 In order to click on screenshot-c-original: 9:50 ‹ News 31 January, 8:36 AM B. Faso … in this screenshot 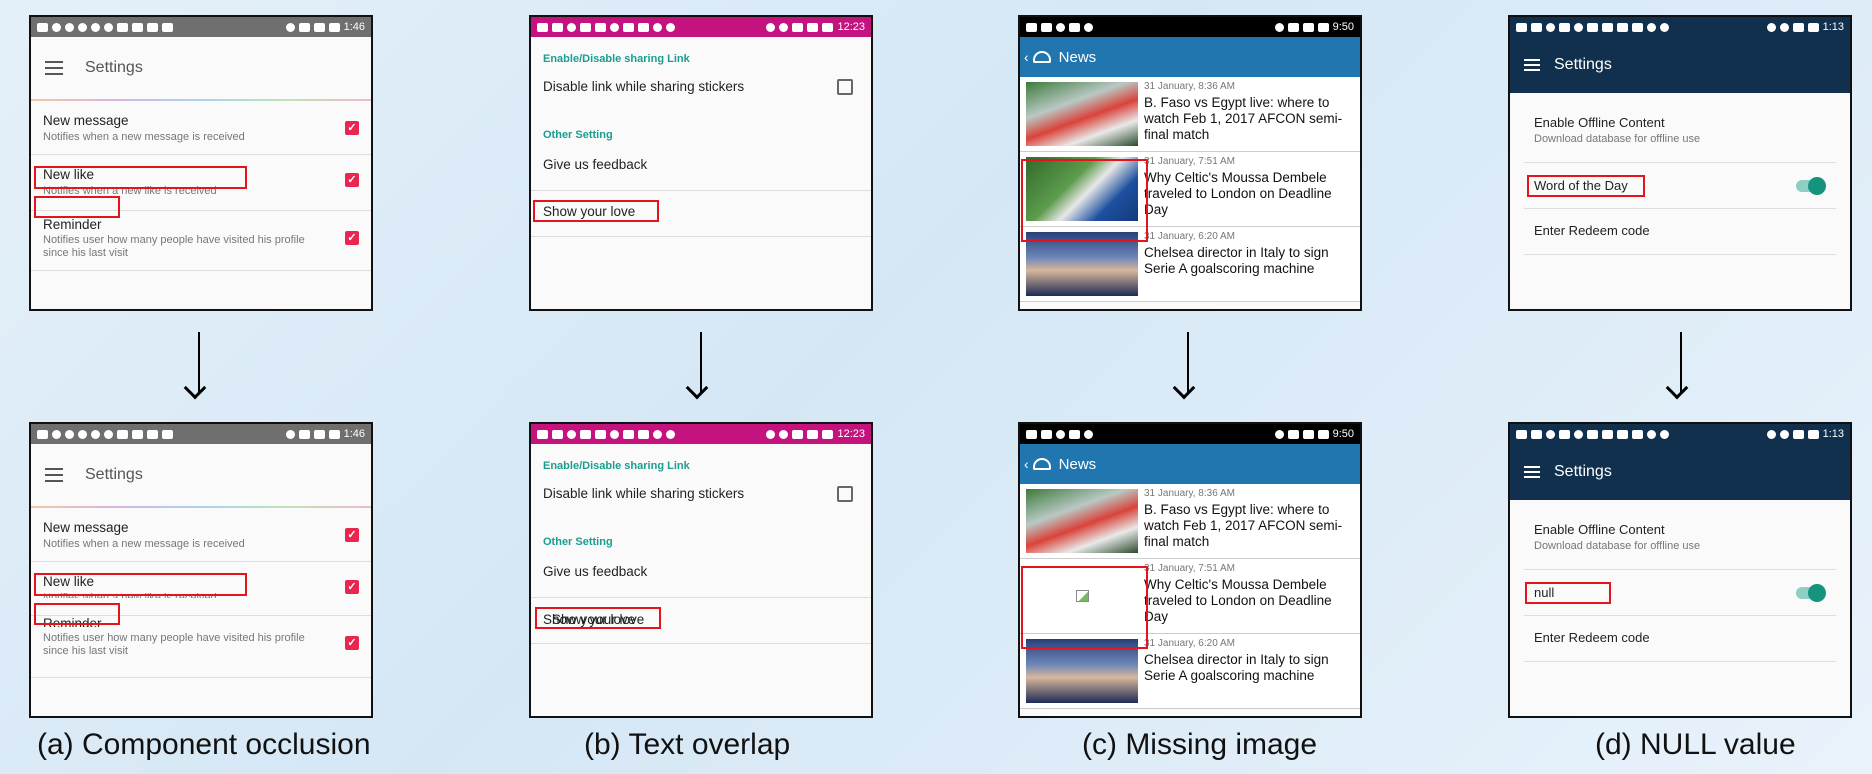, I will do `click(1190, 163)`.